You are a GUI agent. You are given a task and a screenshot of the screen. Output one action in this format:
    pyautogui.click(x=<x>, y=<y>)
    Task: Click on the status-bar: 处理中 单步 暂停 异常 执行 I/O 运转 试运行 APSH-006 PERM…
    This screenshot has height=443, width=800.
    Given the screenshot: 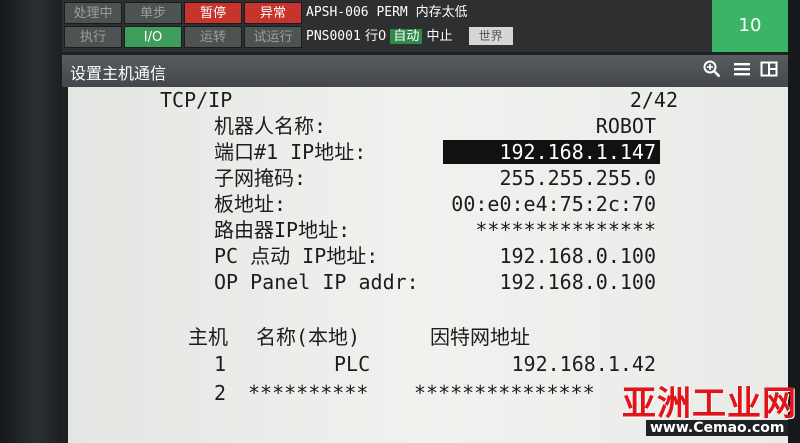 What is the action you would take?
    pyautogui.click(x=425, y=26)
    